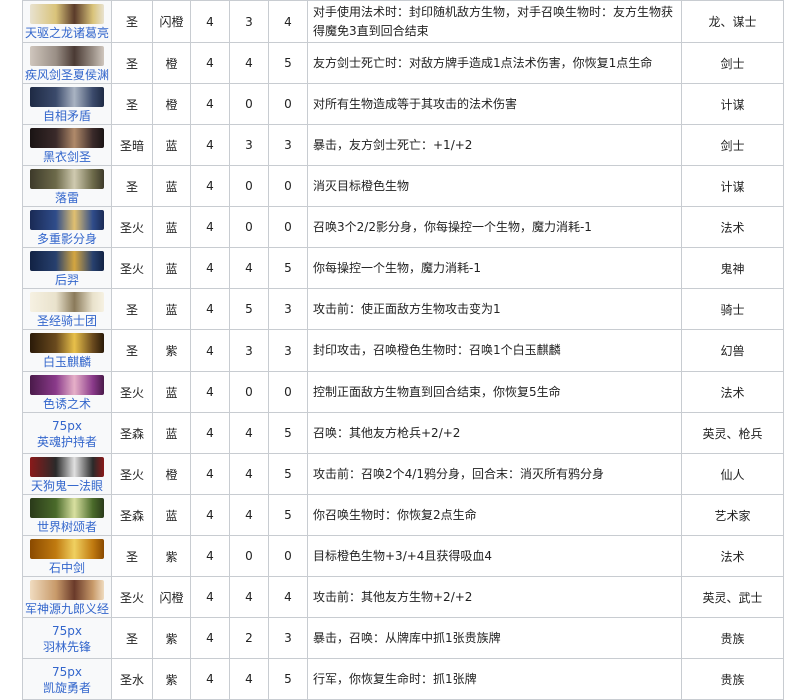  What do you see at coordinates (732, 597) in the screenshot?
I see `tags-cell: 英灵、武士` at bounding box center [732, 597].